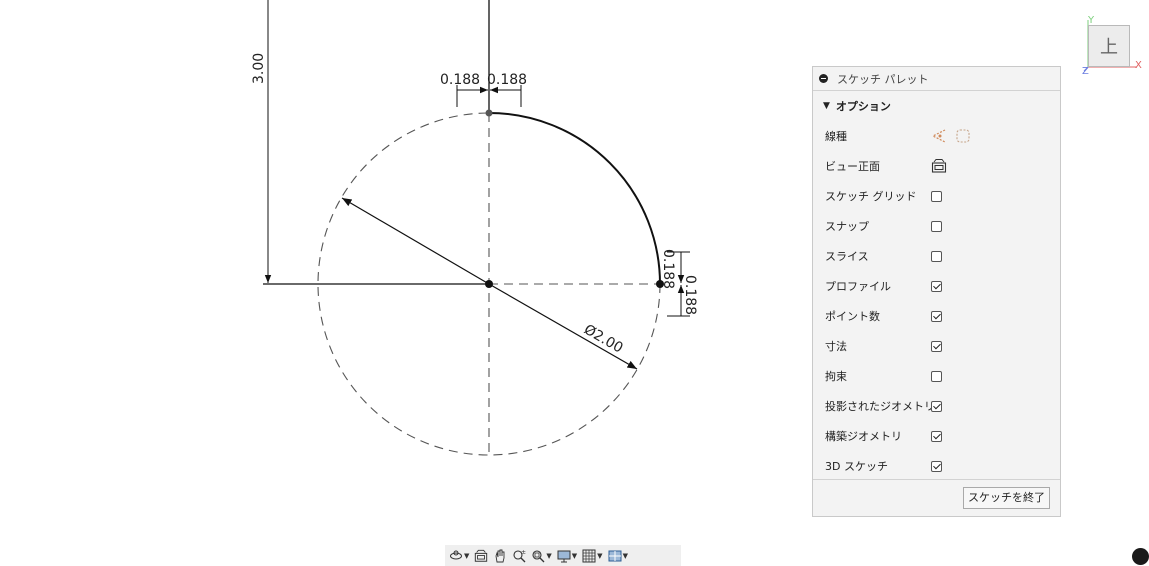  Describe the element at coordinates (936, 497) in the screenshot. I see `palette-footer: スケッチを終了` at that location.